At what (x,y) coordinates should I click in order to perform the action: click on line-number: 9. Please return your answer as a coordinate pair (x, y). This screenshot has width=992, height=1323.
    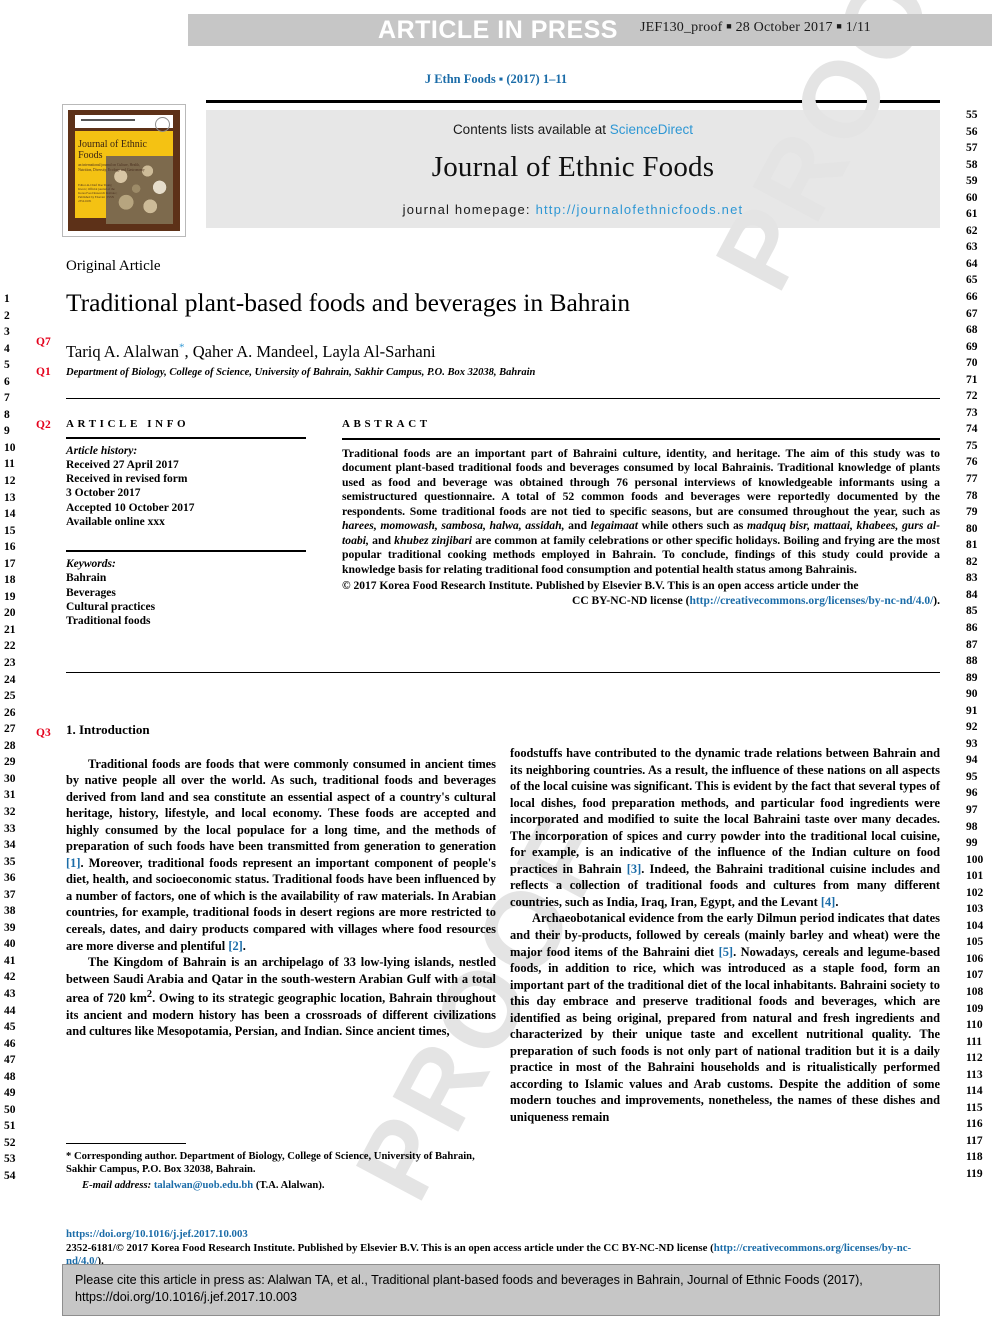
    Looking at the image, I should click on (7, 431).